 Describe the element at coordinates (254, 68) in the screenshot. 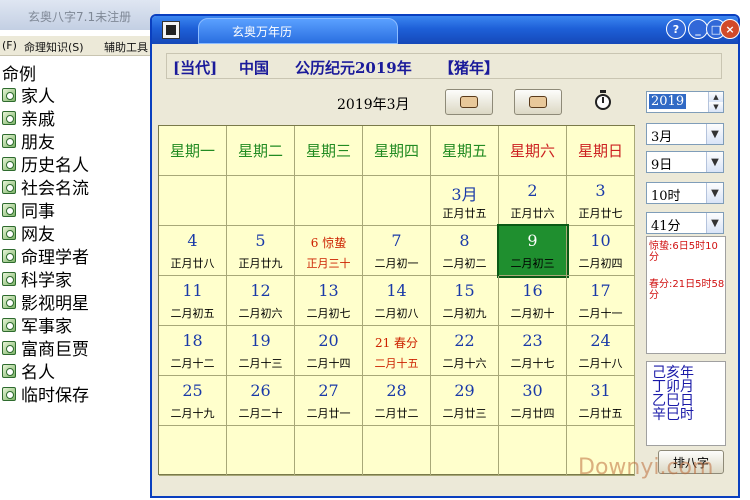

I see `country-label: 中国` at that location.